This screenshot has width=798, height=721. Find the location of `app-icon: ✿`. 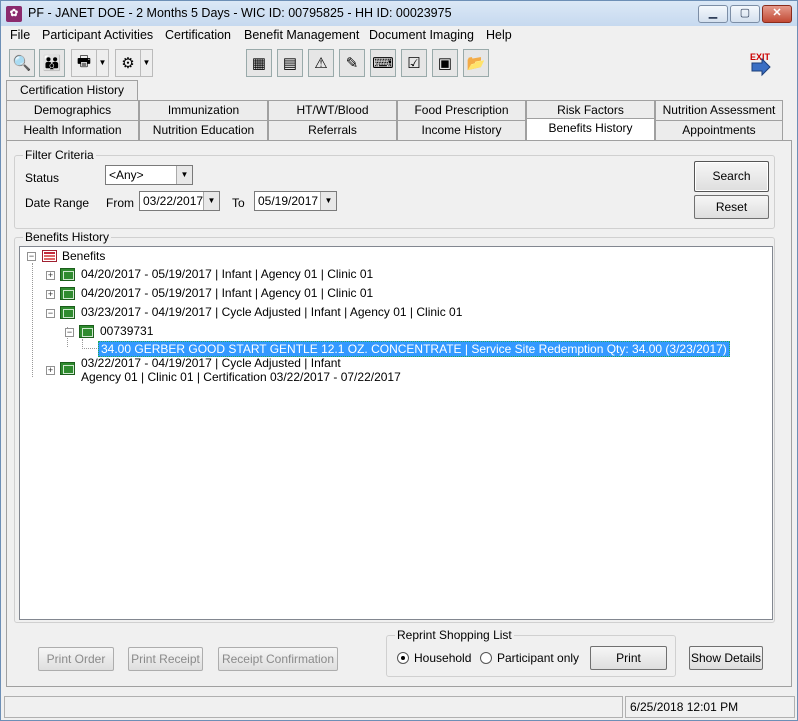

app-icon: ✿ is located at coordinates (14, 14).